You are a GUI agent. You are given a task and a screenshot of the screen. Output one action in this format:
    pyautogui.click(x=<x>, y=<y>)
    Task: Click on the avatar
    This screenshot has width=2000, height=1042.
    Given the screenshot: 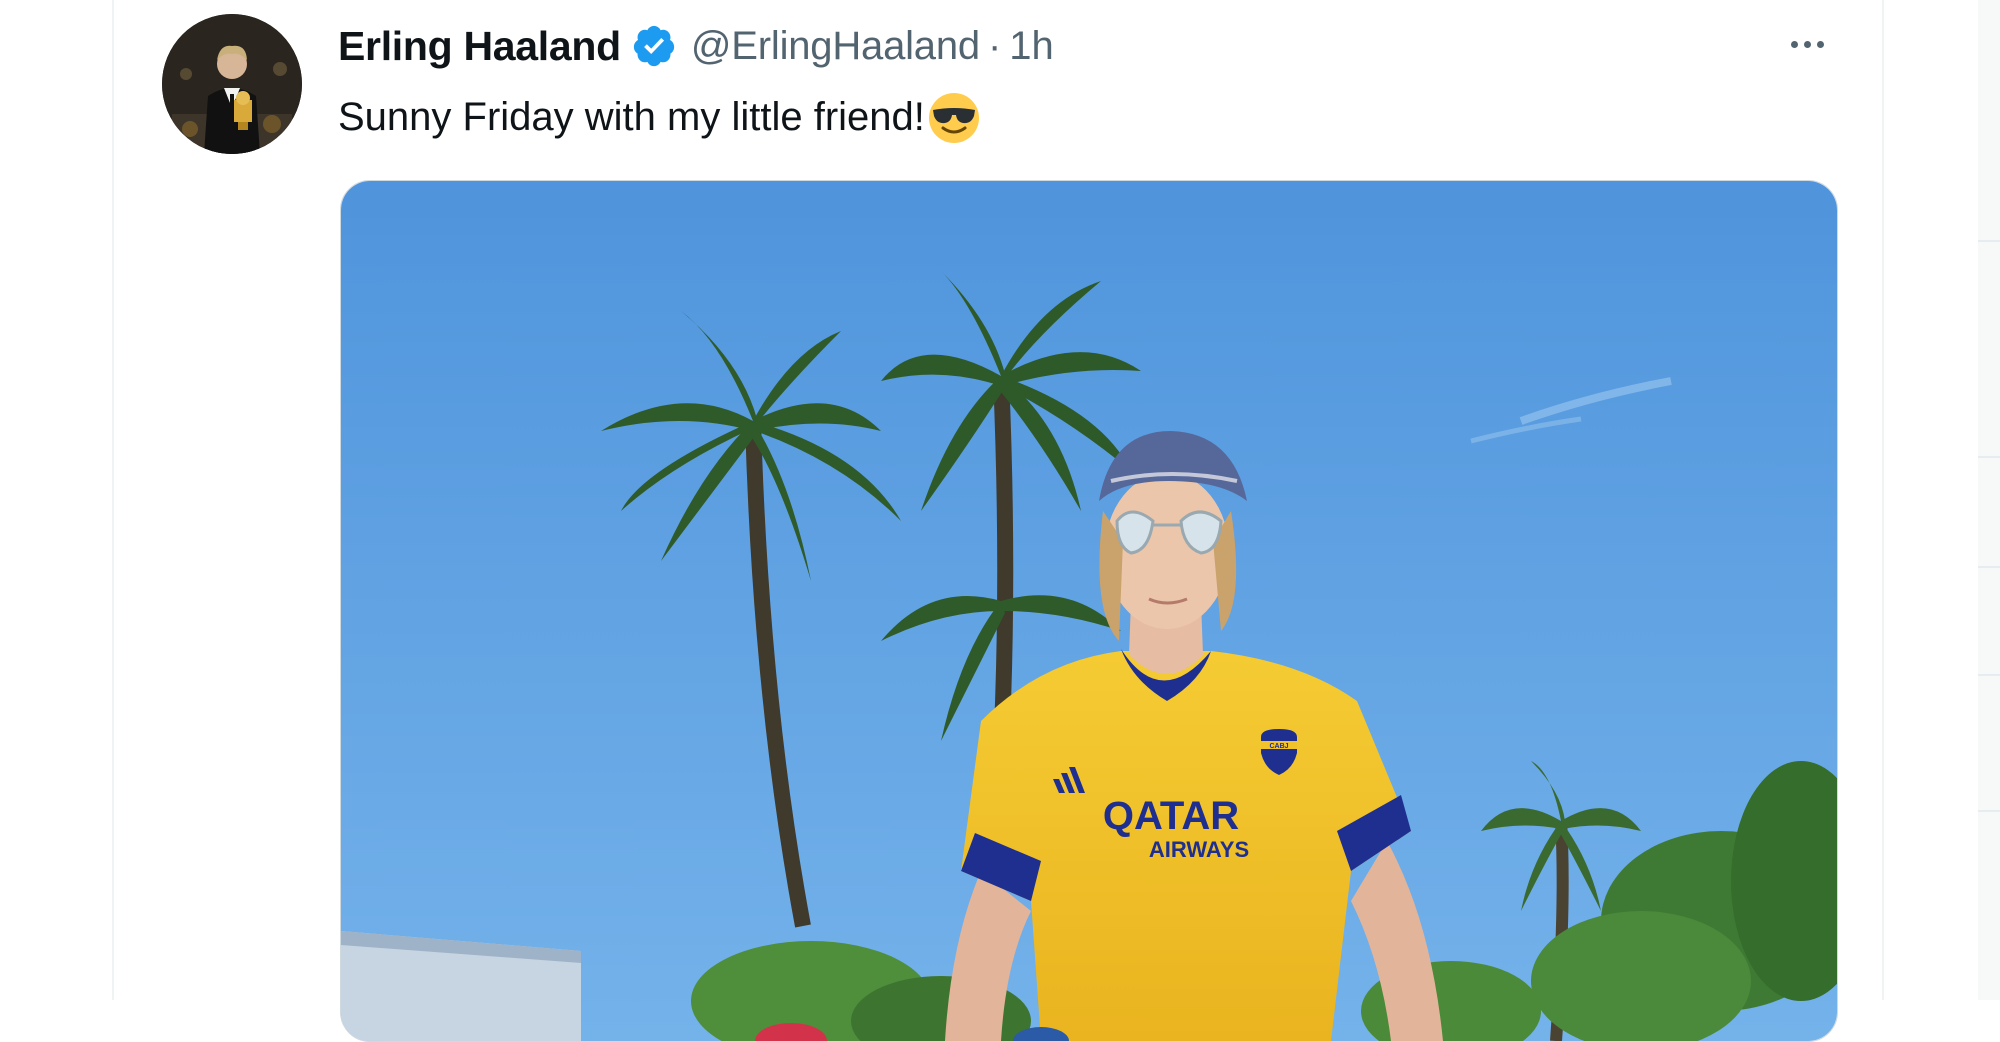 What is the action you would take?
    pyautogui.click(x=232, y=84)
    